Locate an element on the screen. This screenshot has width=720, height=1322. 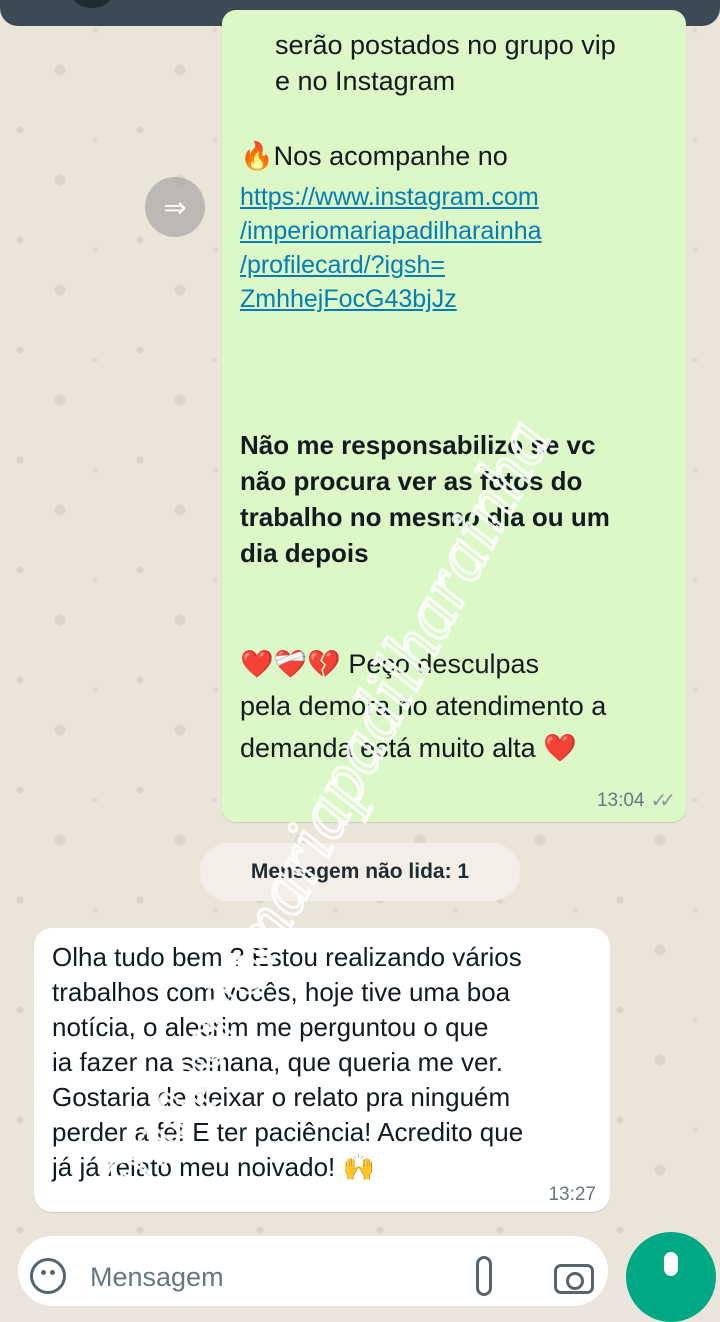
message-line: ia fazer na semana, que queria me ver. is located at coordinates (277, 1062).